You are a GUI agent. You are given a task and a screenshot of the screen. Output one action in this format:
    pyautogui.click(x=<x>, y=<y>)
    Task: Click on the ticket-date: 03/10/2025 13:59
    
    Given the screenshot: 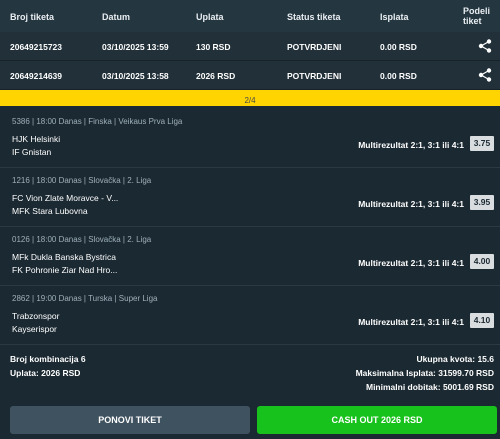 What is the action you would take?
    pyautogui.click(x=135, y=47)
    